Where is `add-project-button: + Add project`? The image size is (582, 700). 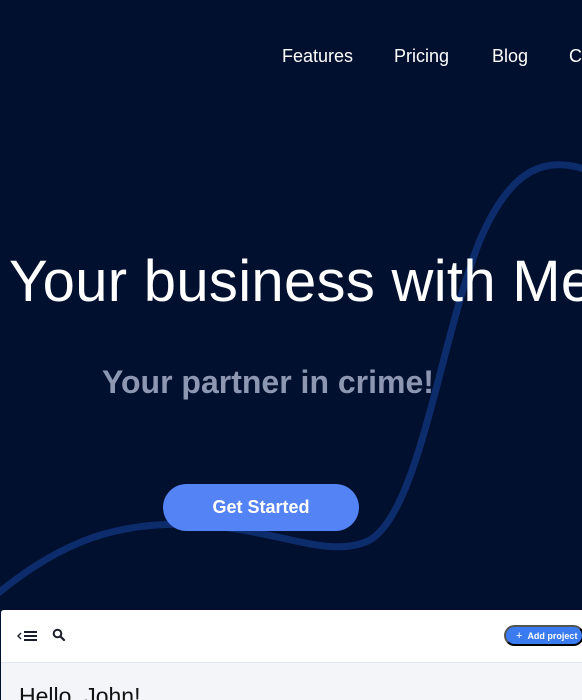
add-project-button: + Add project is located at coordinates (543, 635).